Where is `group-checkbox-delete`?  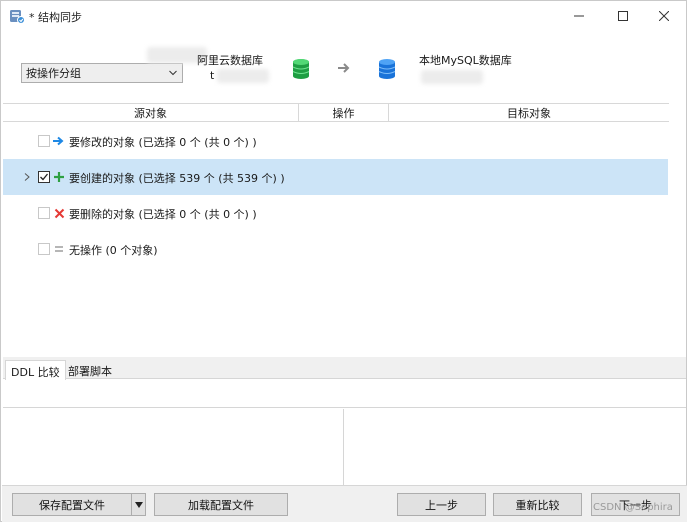
group-checkbox-delete is located at coordinates (44, 213).